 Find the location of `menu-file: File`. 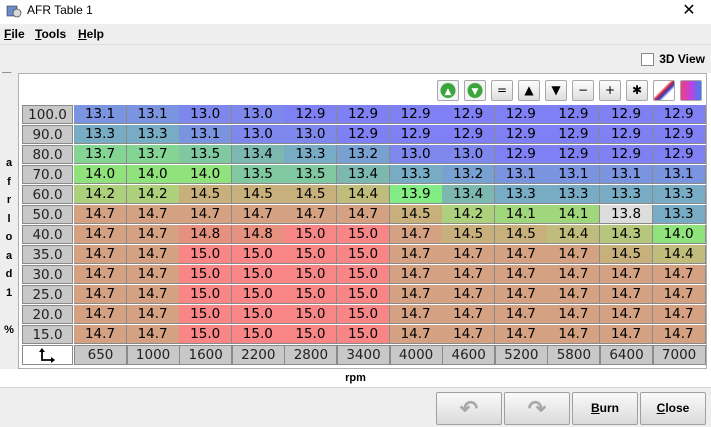

menu-file: File is located at coordinates (14, 34).